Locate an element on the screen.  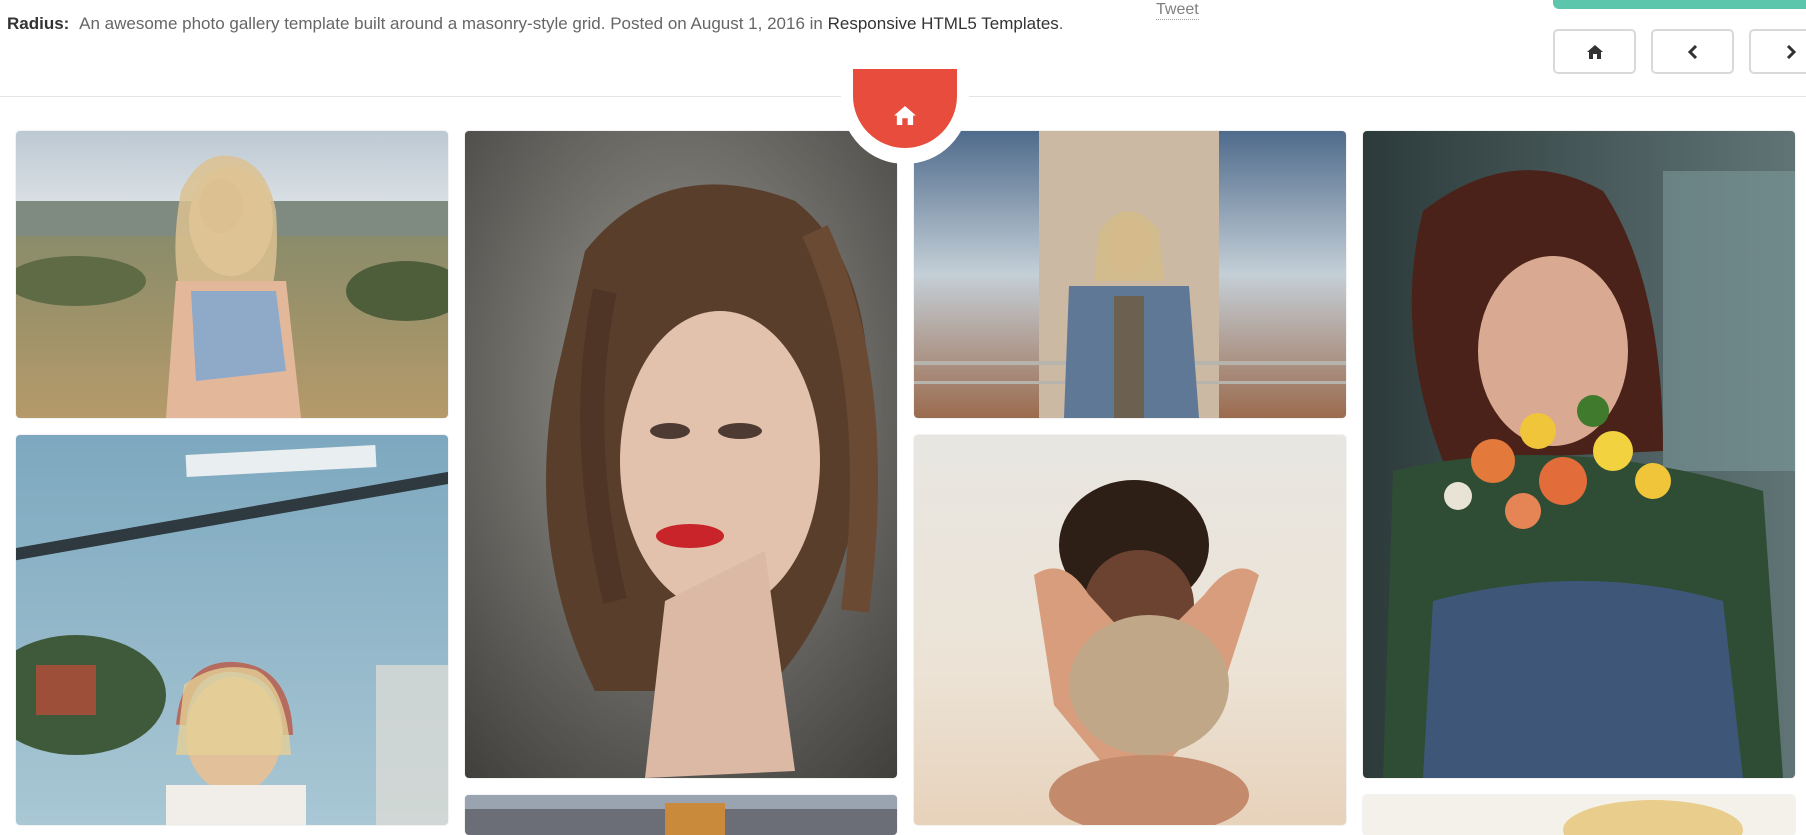
photo-blonde-field is located at coordinates (232, 274).